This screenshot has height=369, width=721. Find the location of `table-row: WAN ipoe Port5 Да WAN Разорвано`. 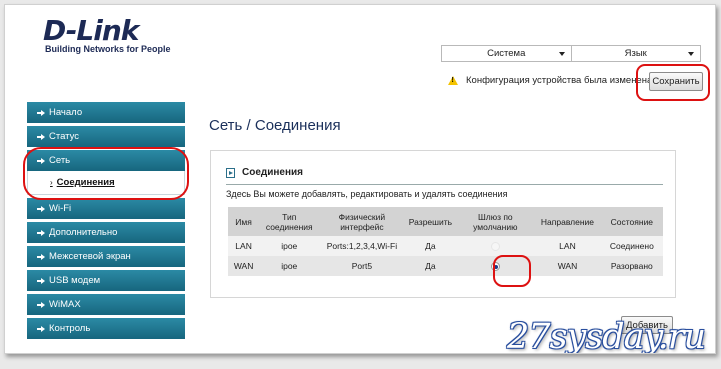

table-row: WAN ipoe Port5 Да WAN Разорвано is located at coordinates (445, 266).